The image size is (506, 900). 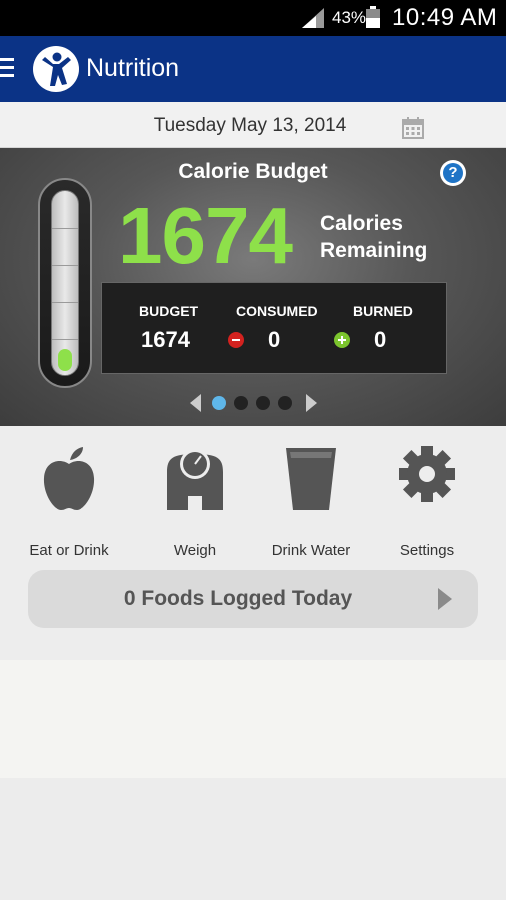 What do you see at coordinates (205, 235) in the screenshot?
I see `calories-remaining-value: 1674` at bounding box center [205, 235].